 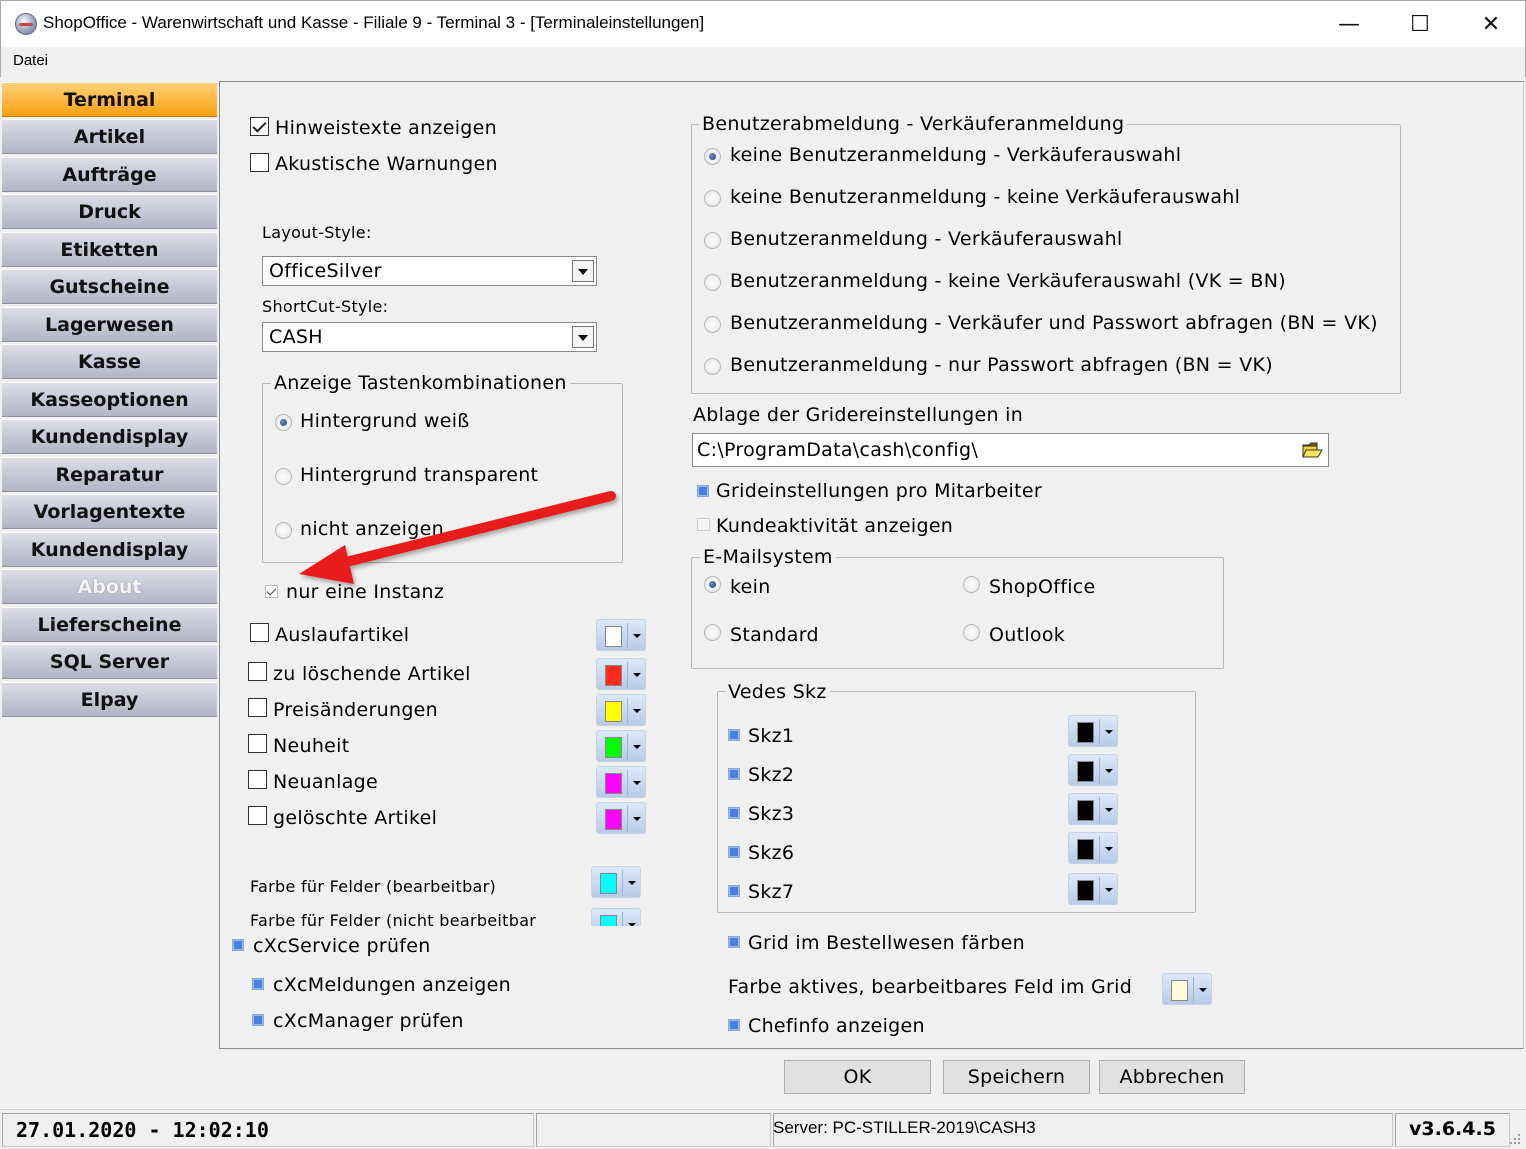 I want to click on skz1-checkbox, so click(x=734, y=735).